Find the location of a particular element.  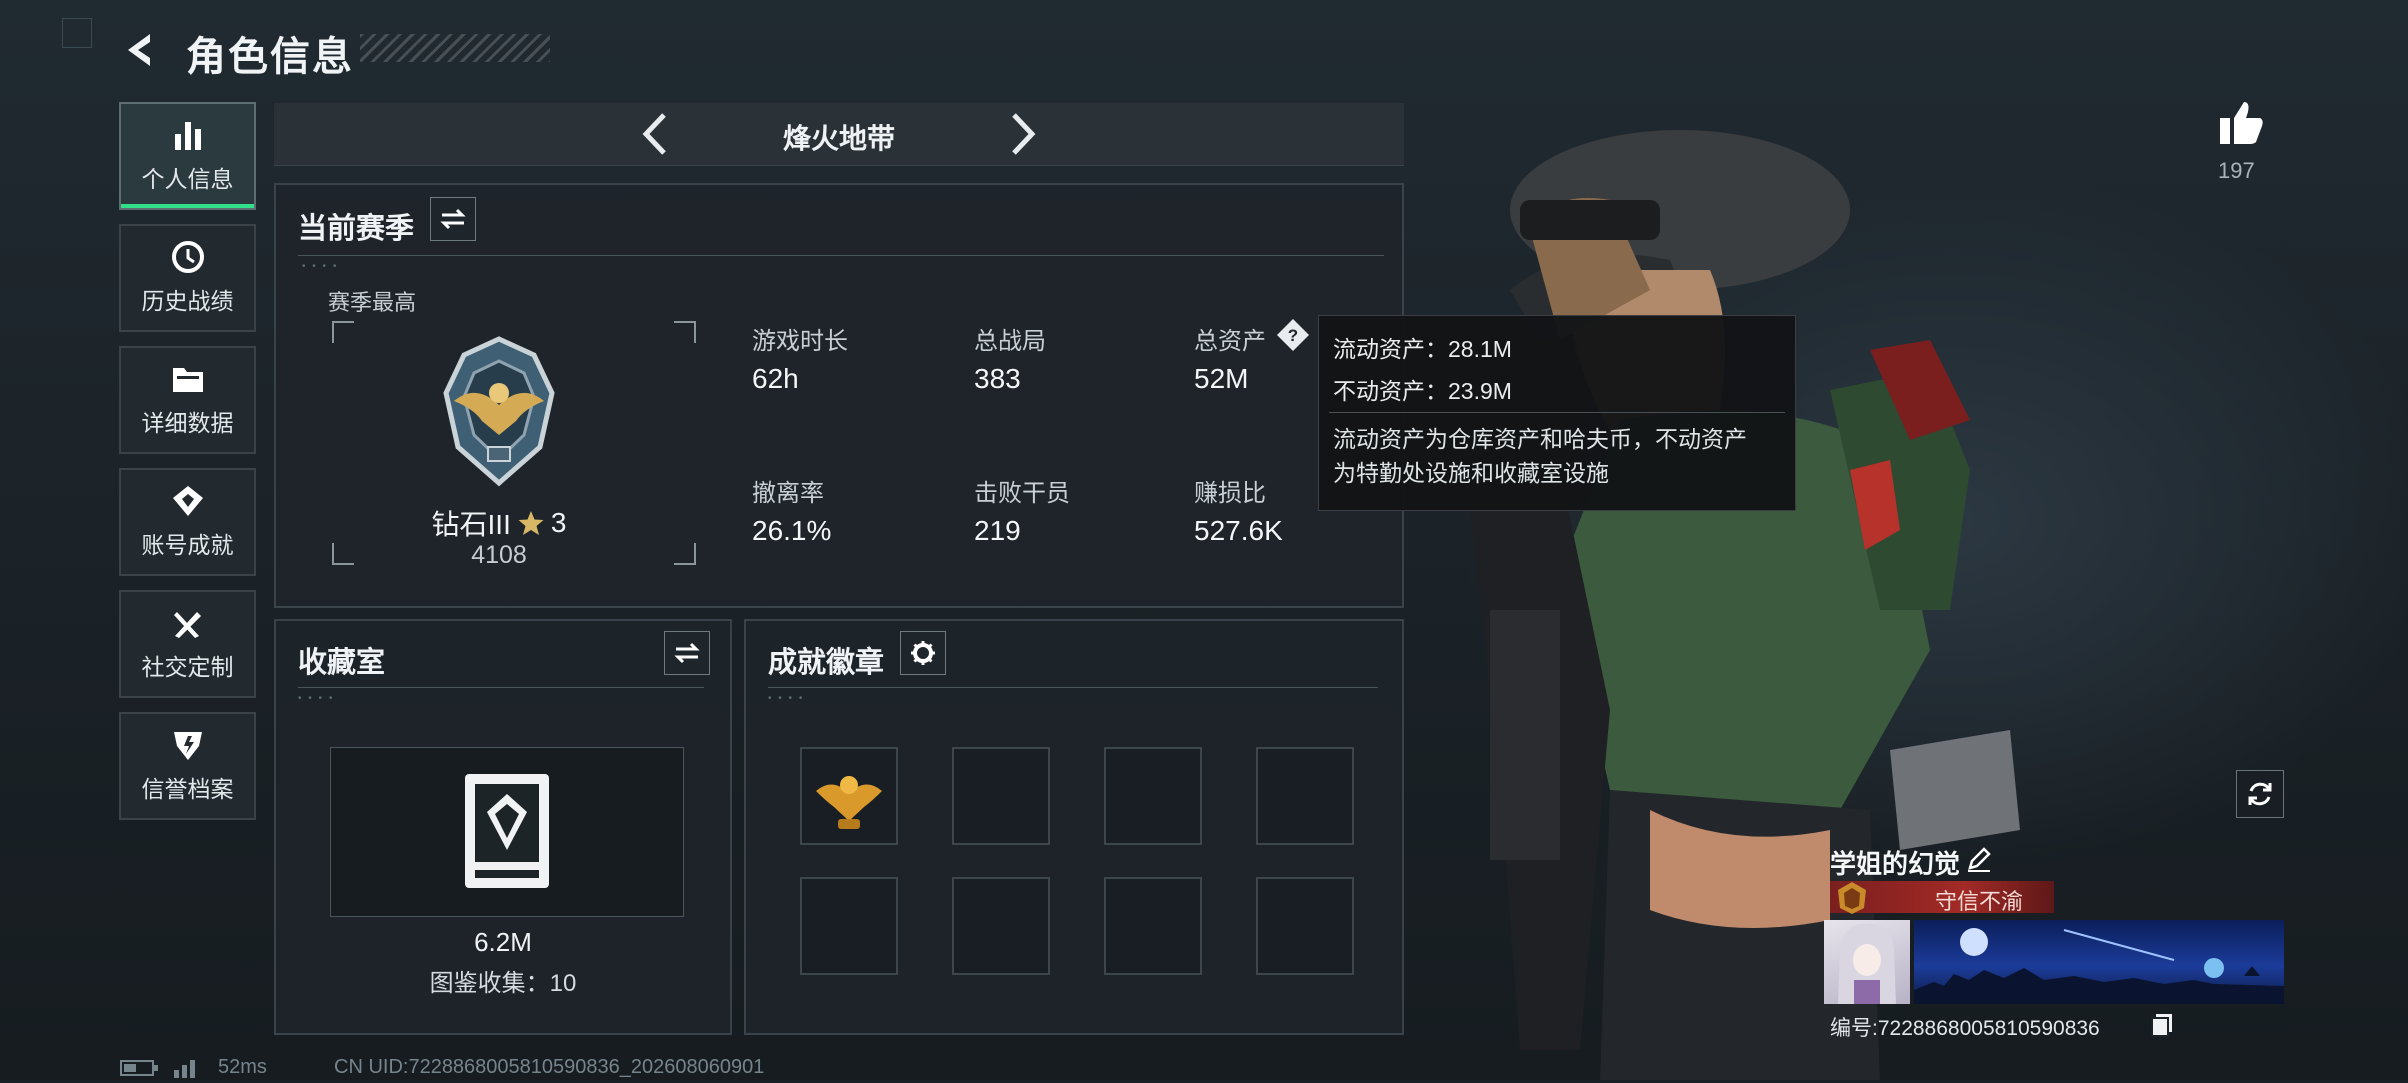

gear-icon is located at coordinates (923, 653).